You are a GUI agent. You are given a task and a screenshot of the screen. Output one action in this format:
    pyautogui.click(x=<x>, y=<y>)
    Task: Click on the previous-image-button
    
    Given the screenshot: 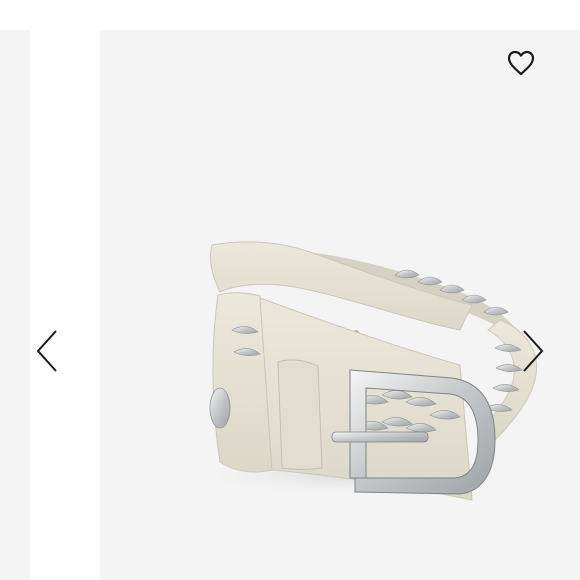 What is the action you would take?
    pyautogui.click(x=47, y=351)
    